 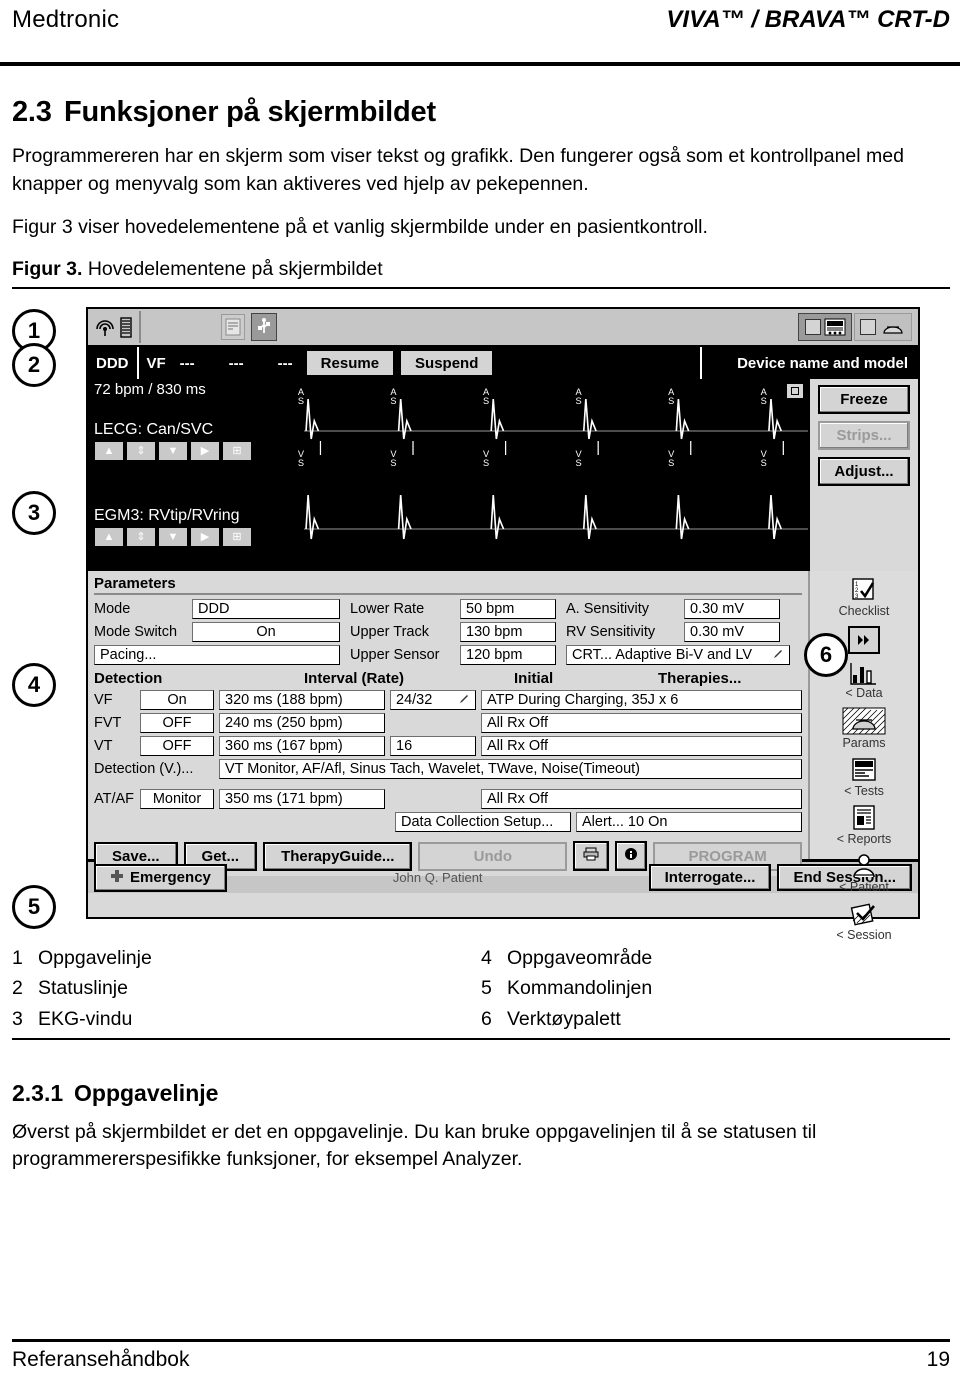 I want to click on detection-row-vt-interval: 360 ms (167 bpm), so click(x=302, y=746).